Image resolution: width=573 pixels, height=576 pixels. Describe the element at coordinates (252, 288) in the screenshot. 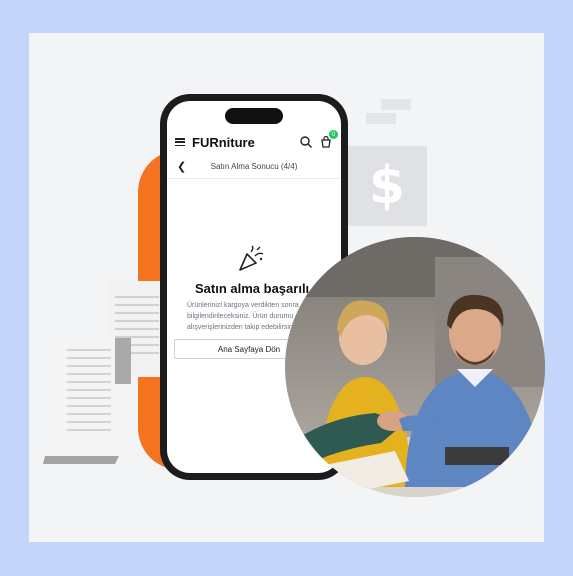

I see `success-title: Satın alma başarılı` at that location.